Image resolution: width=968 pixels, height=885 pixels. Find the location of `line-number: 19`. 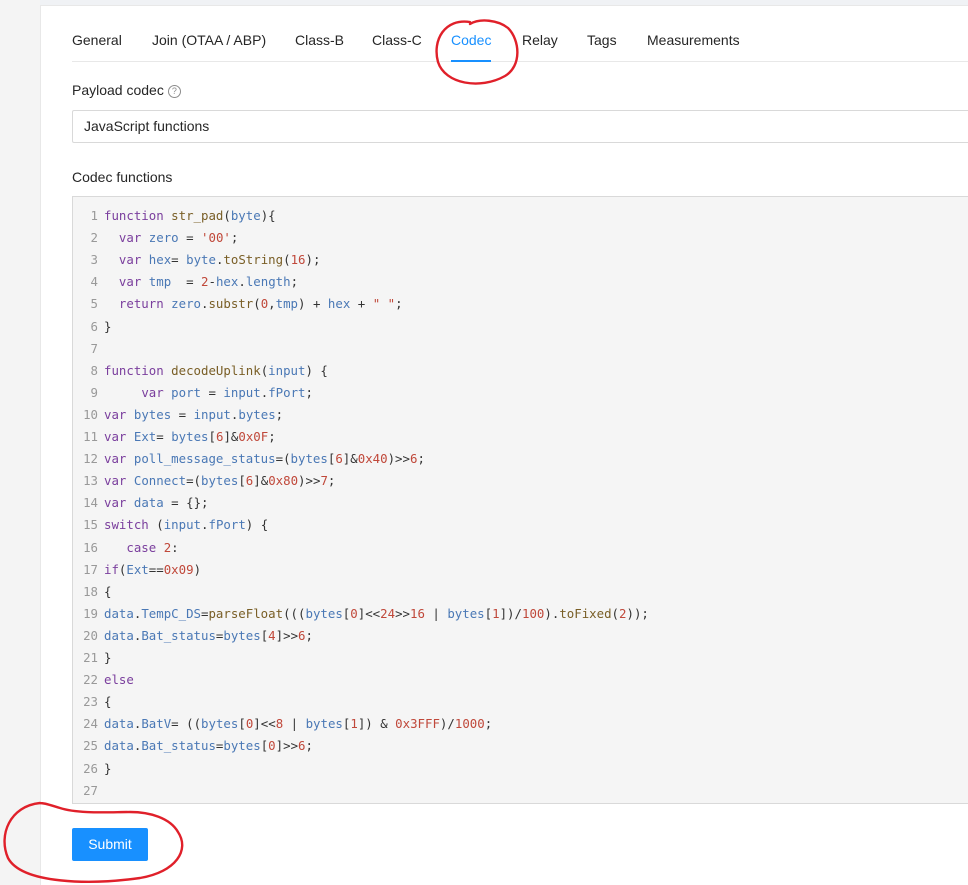

line-number: 19 is located at coordinates (90, 613).